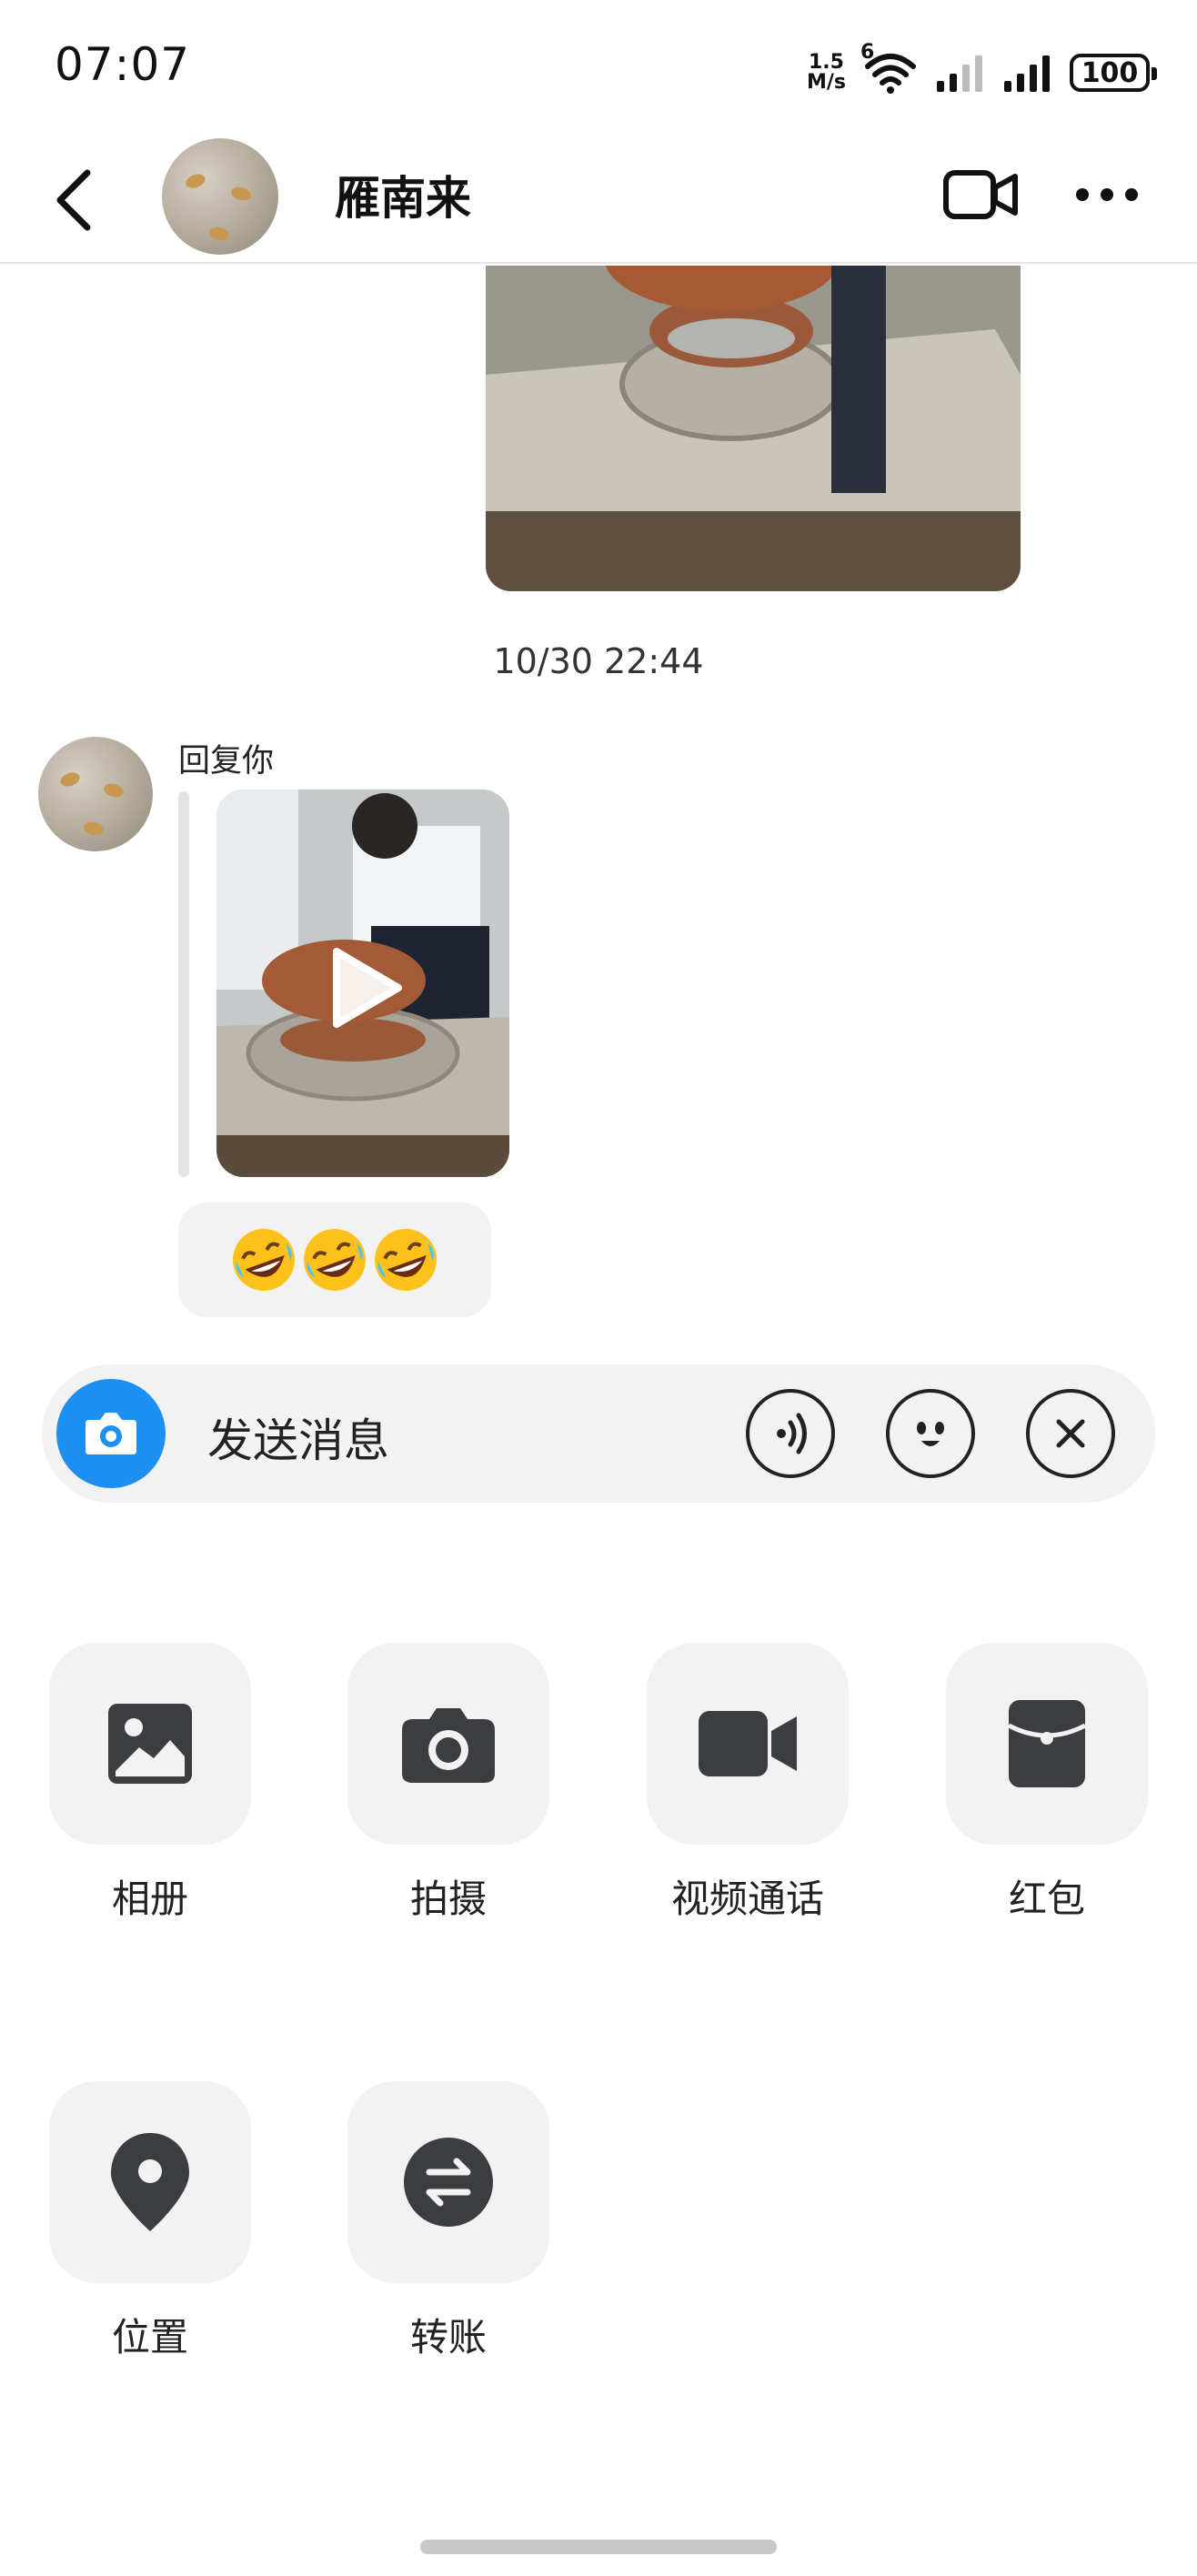 The height and width of the screenshot is (2576, 1197). What do you see at coordinates (598, 2547) in the screenshot?
I see `home-indicator` at bounding box center [598, 2547].